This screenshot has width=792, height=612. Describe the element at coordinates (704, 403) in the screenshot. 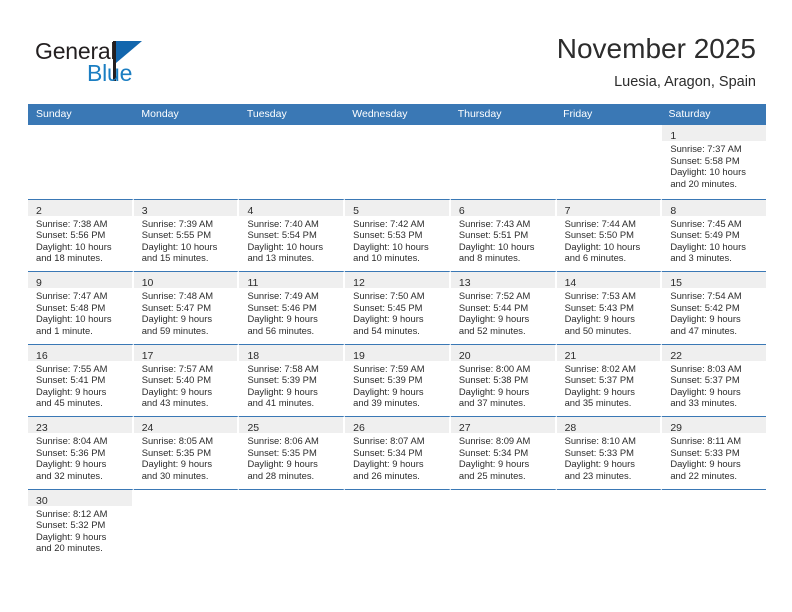

I see `daylight-text-line2: and 33 minutes.` at that location.